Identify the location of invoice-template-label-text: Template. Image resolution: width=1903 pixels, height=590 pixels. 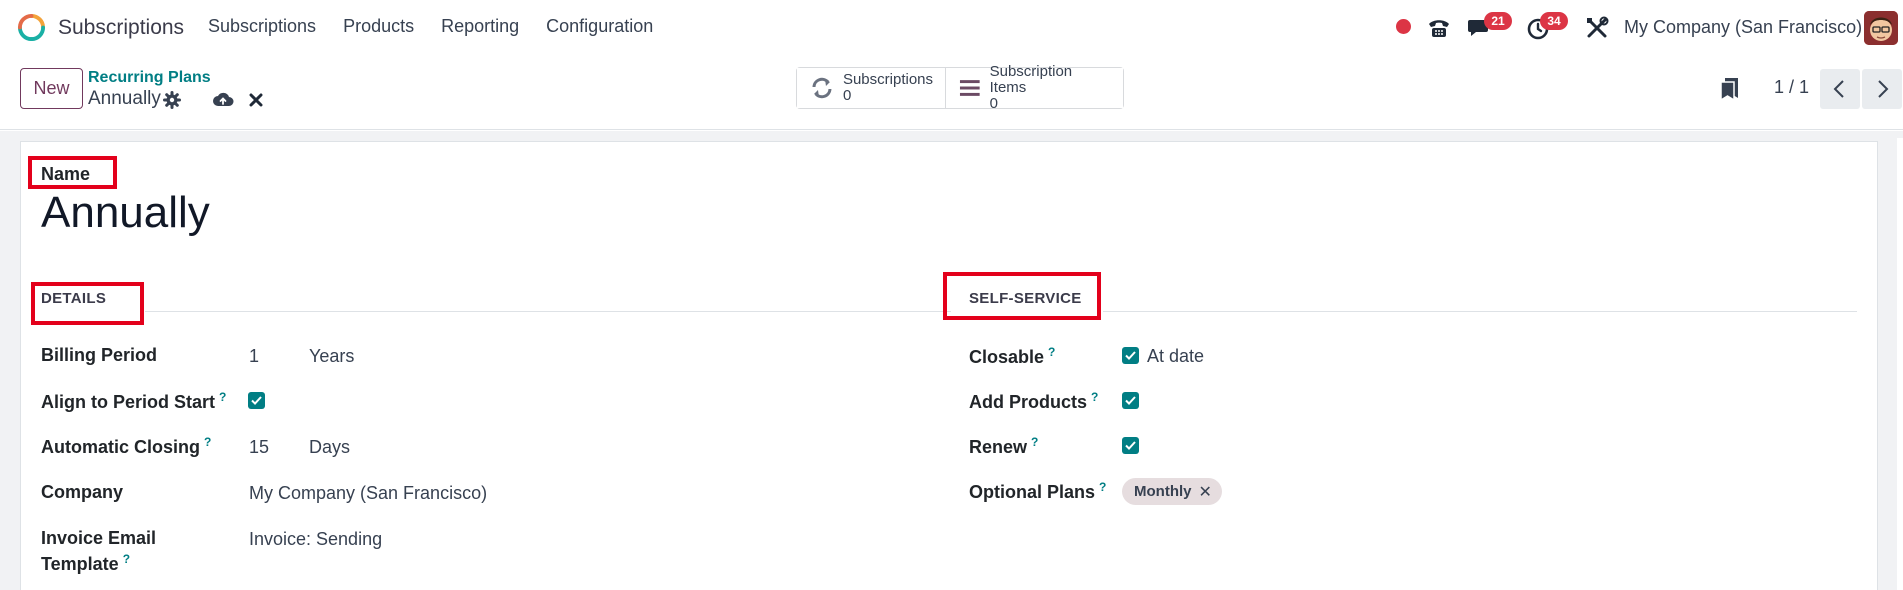
(80, 564).